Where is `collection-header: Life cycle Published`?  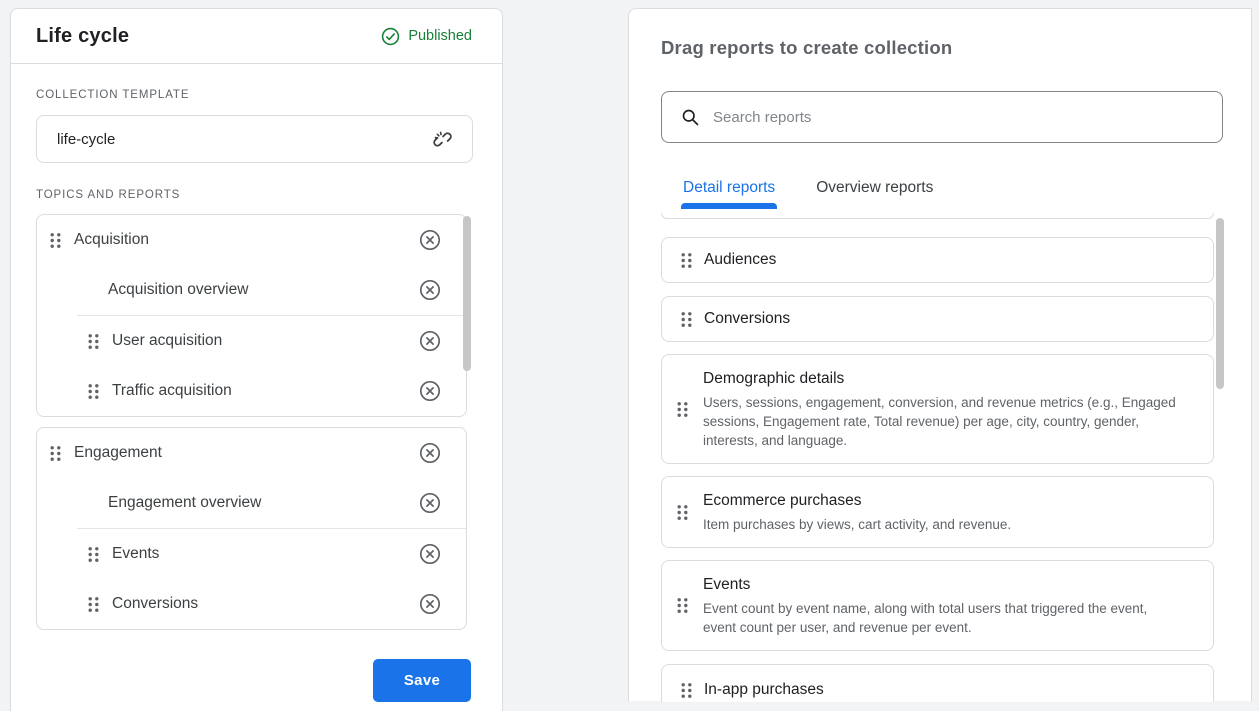 collection-header: Life cycle Published is located at coordinates (256, 36).